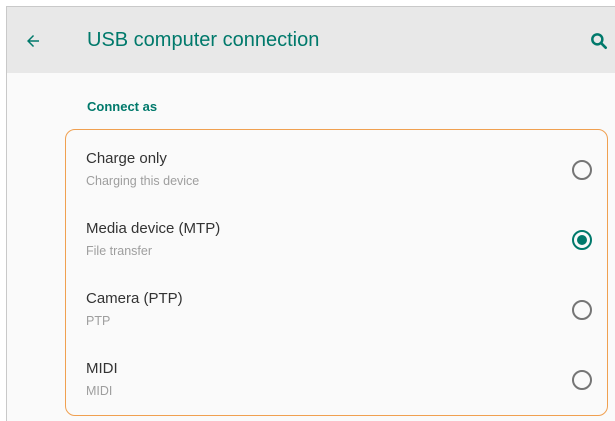 Image resolution: width=615 pixels, height=421 pixels. I want to click on option-label: Media device (MTP), so click(153, 228).